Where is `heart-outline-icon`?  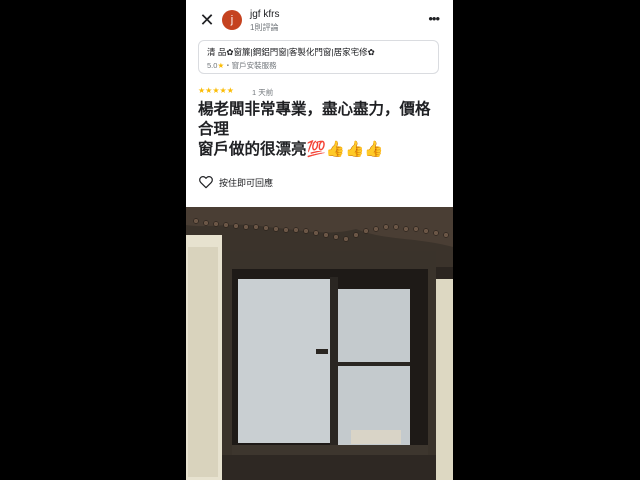 heart-outline-icon is located at coordinates (206, 182).